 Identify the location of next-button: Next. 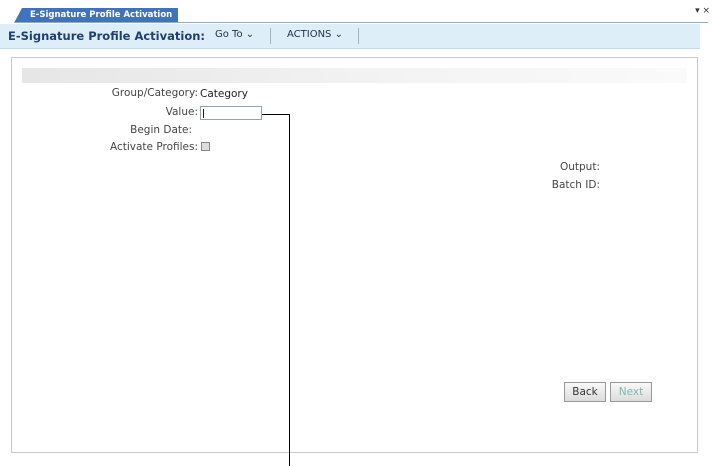
(631, 392).